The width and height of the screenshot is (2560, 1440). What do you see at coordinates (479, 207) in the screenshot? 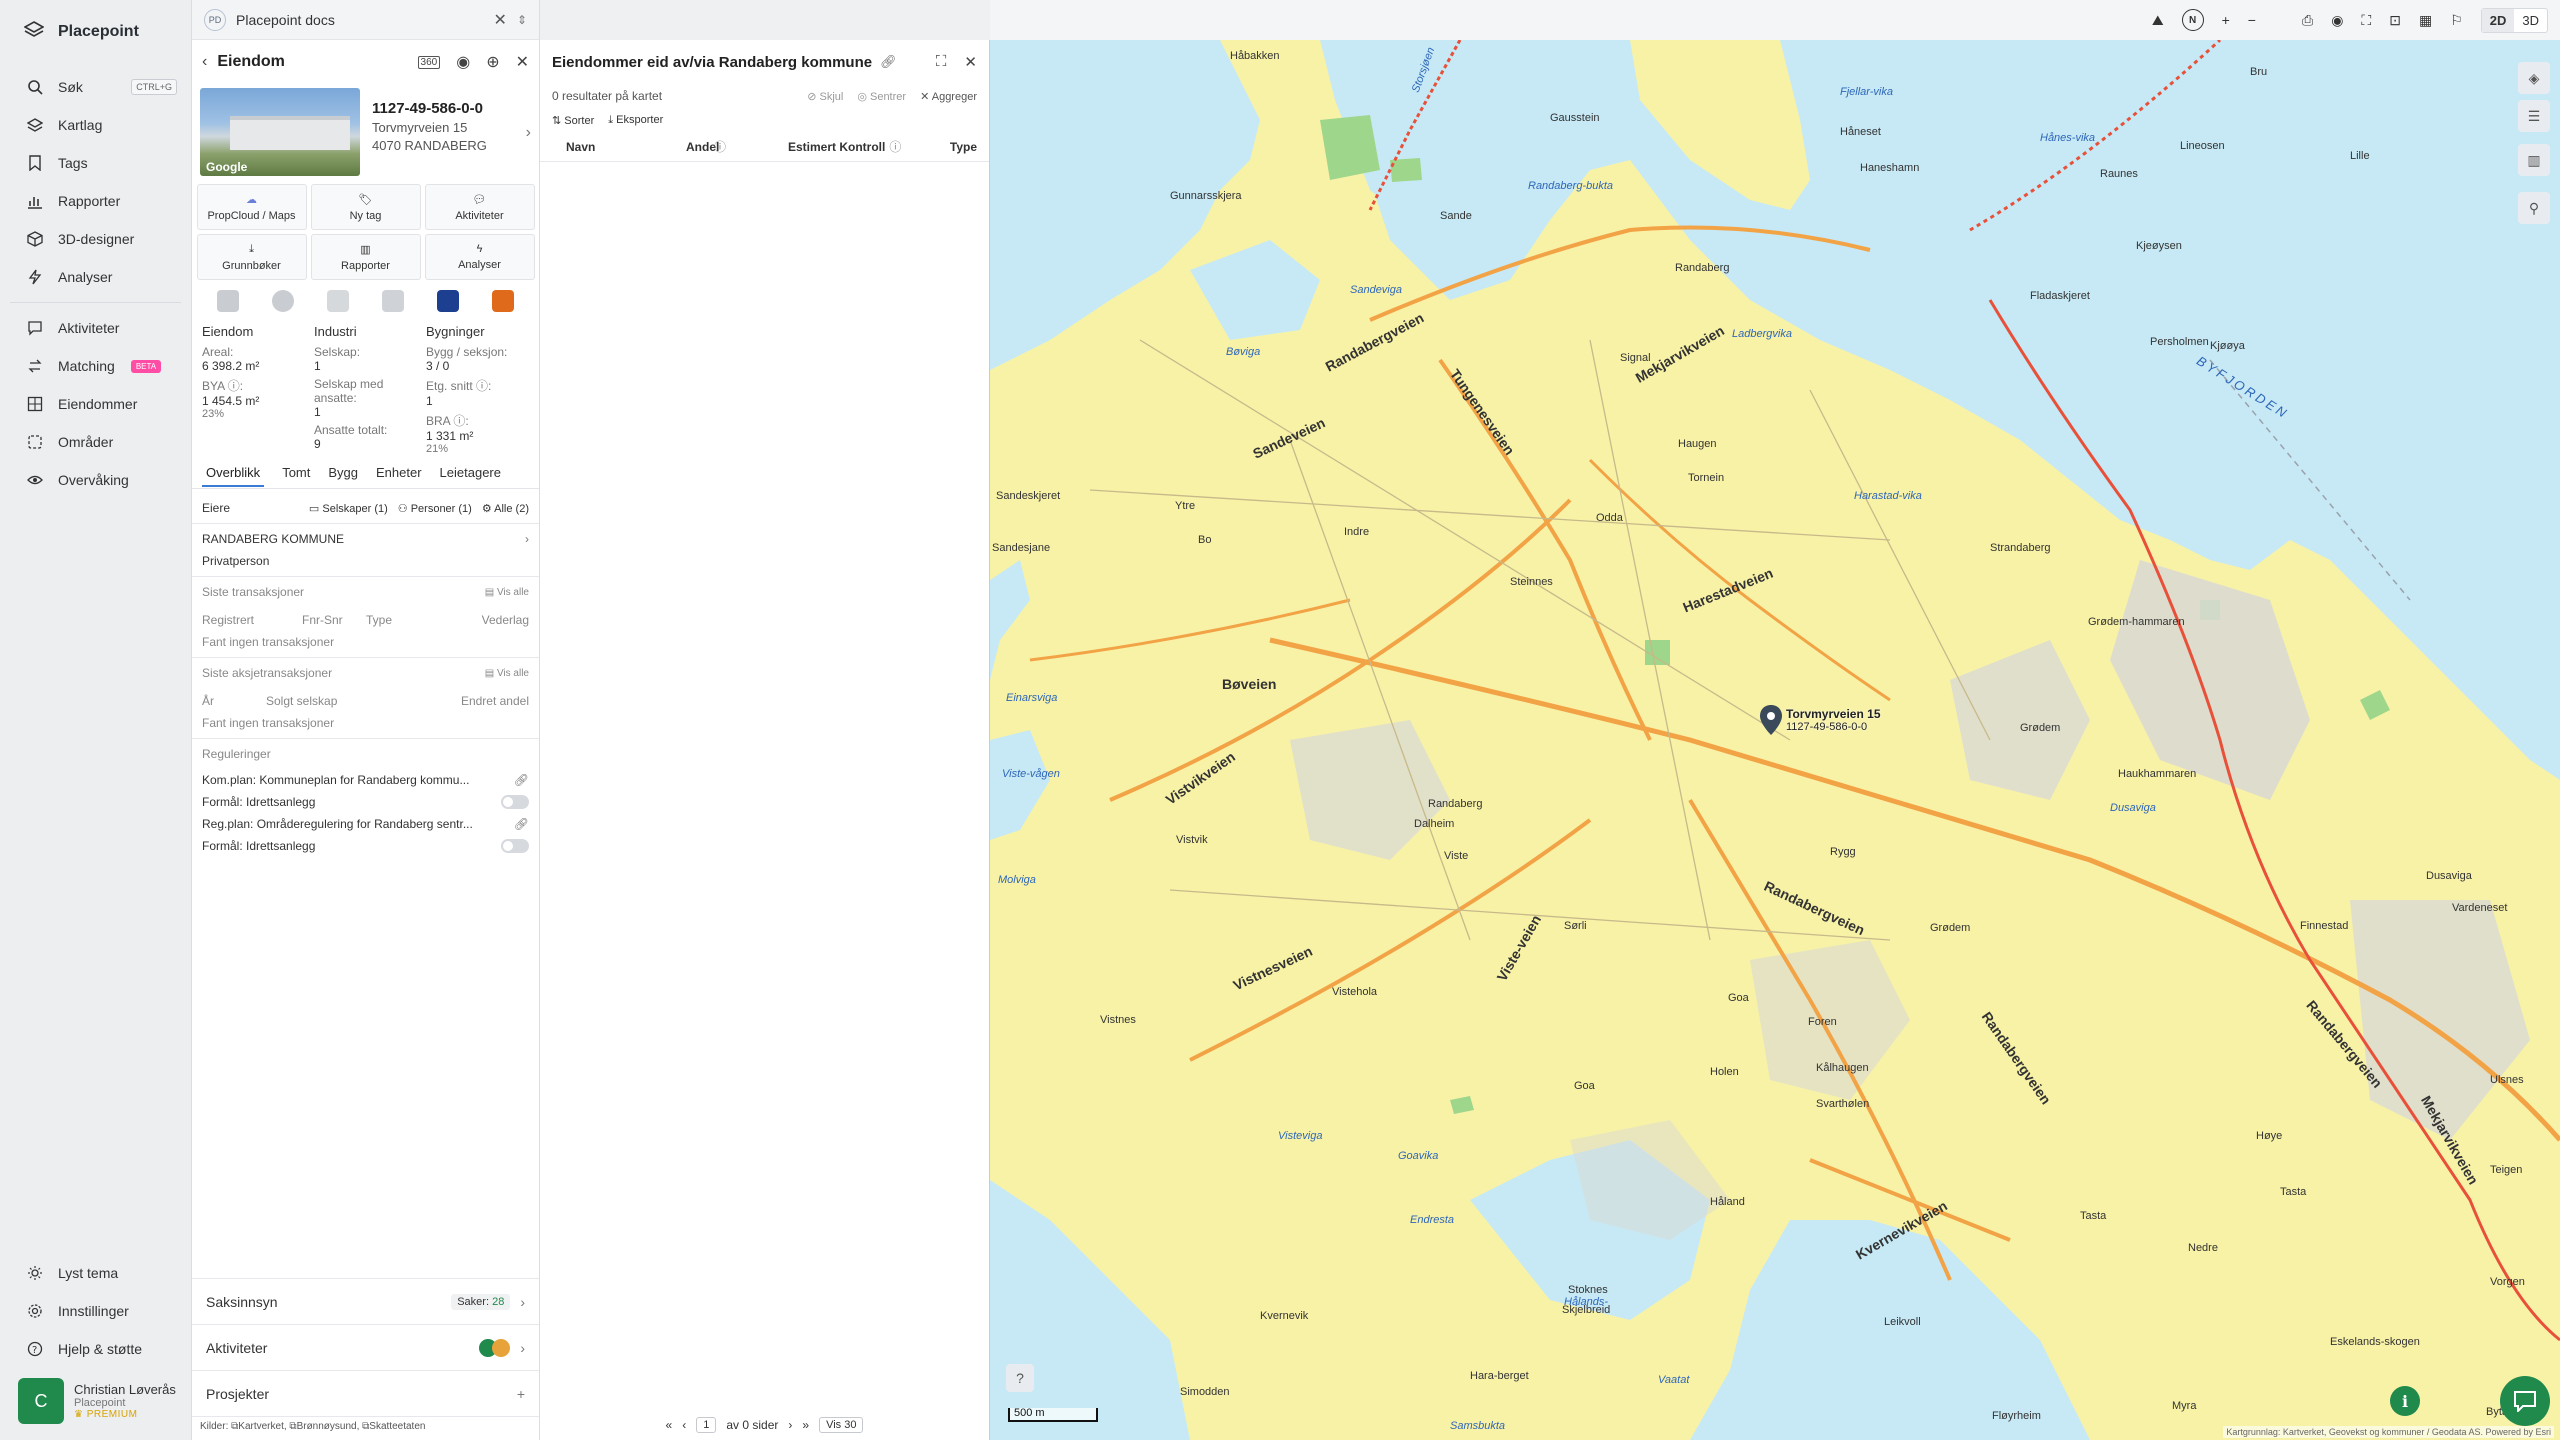
I see `activities-button: 💬︎ Aktiviteter` at bounding box center [479, 207].